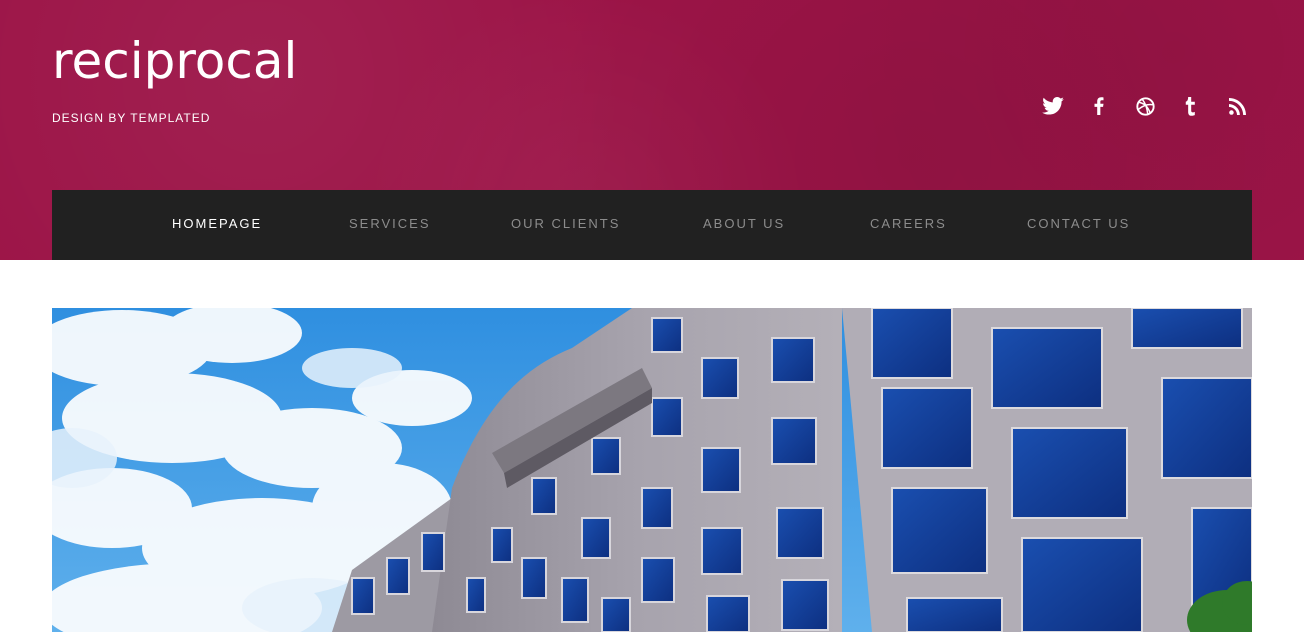  What do you see at coordinates (1099, 106) in the screenshot?
I see `facebook-icon` at bounding box center [1099, 106].